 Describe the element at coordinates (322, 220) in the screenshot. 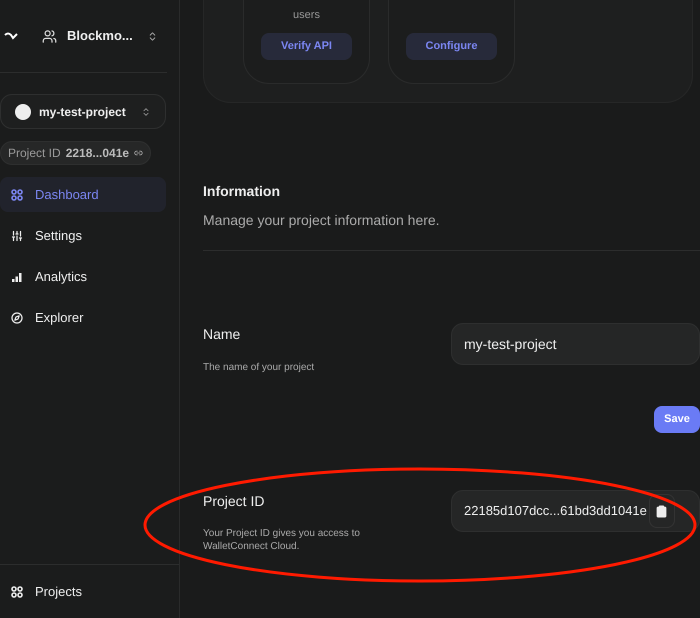

I see `section-subtitle: Manage your project information here.` at that location.